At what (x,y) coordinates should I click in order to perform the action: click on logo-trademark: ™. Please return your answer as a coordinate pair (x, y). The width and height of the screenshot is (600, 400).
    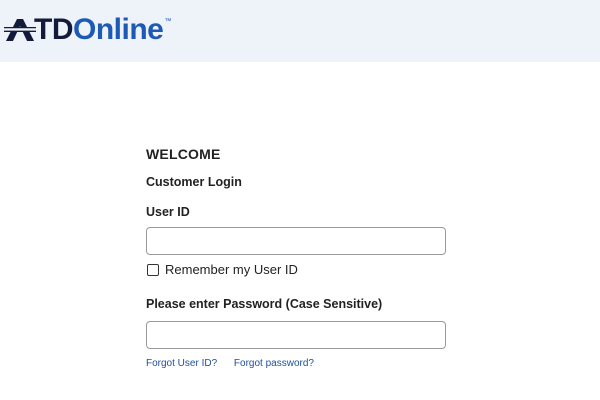
    Looking at the image, I should click on (168, 21).